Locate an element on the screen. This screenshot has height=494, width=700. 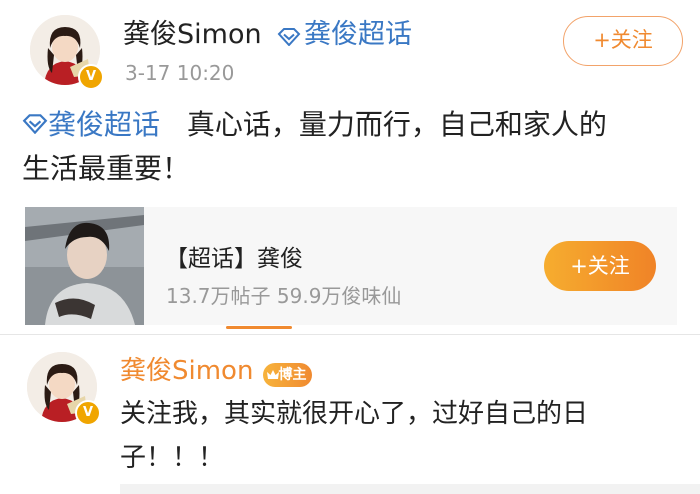
follow-button: +关注 is located at coordinates (623, 41).